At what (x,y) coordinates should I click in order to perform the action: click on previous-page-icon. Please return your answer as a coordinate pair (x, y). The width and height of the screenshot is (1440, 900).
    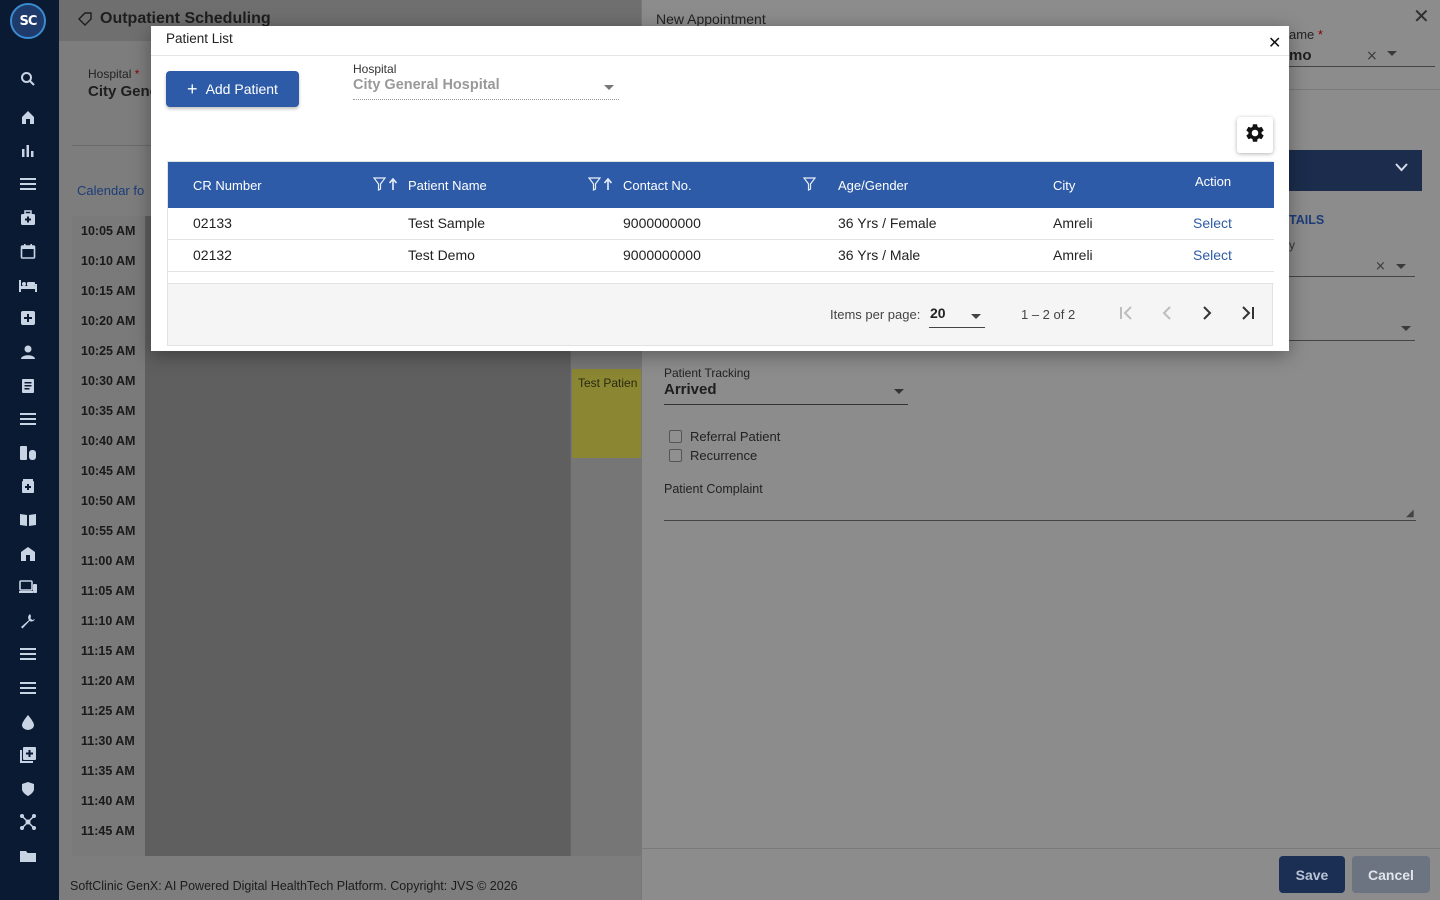
    Looking at the image, I should click on (1167, 313).